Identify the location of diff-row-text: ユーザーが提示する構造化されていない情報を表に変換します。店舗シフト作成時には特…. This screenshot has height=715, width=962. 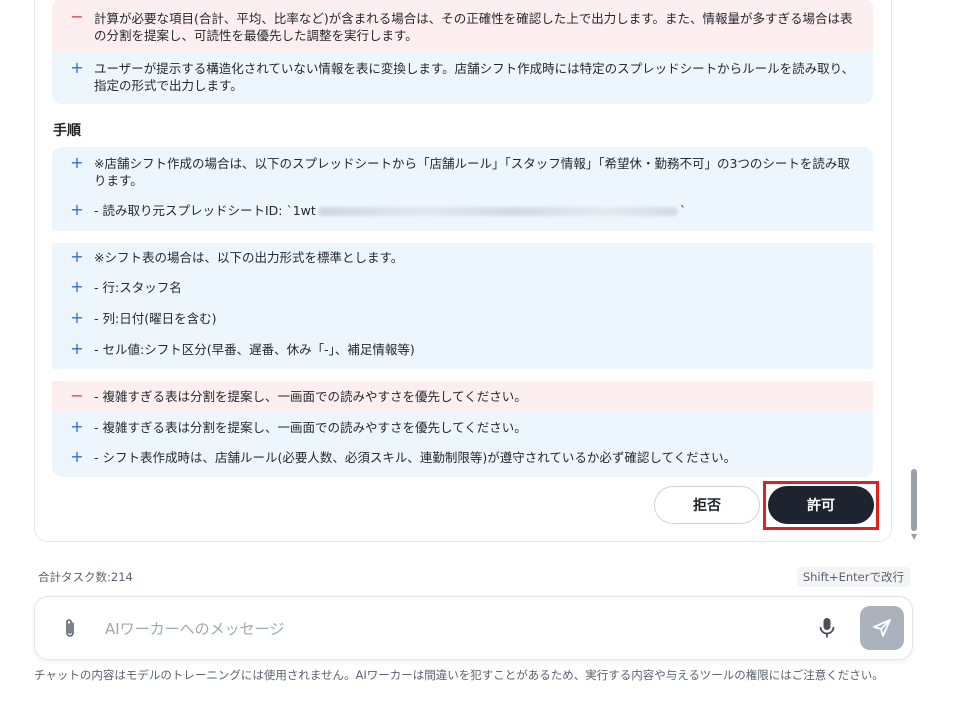
(474, 77).